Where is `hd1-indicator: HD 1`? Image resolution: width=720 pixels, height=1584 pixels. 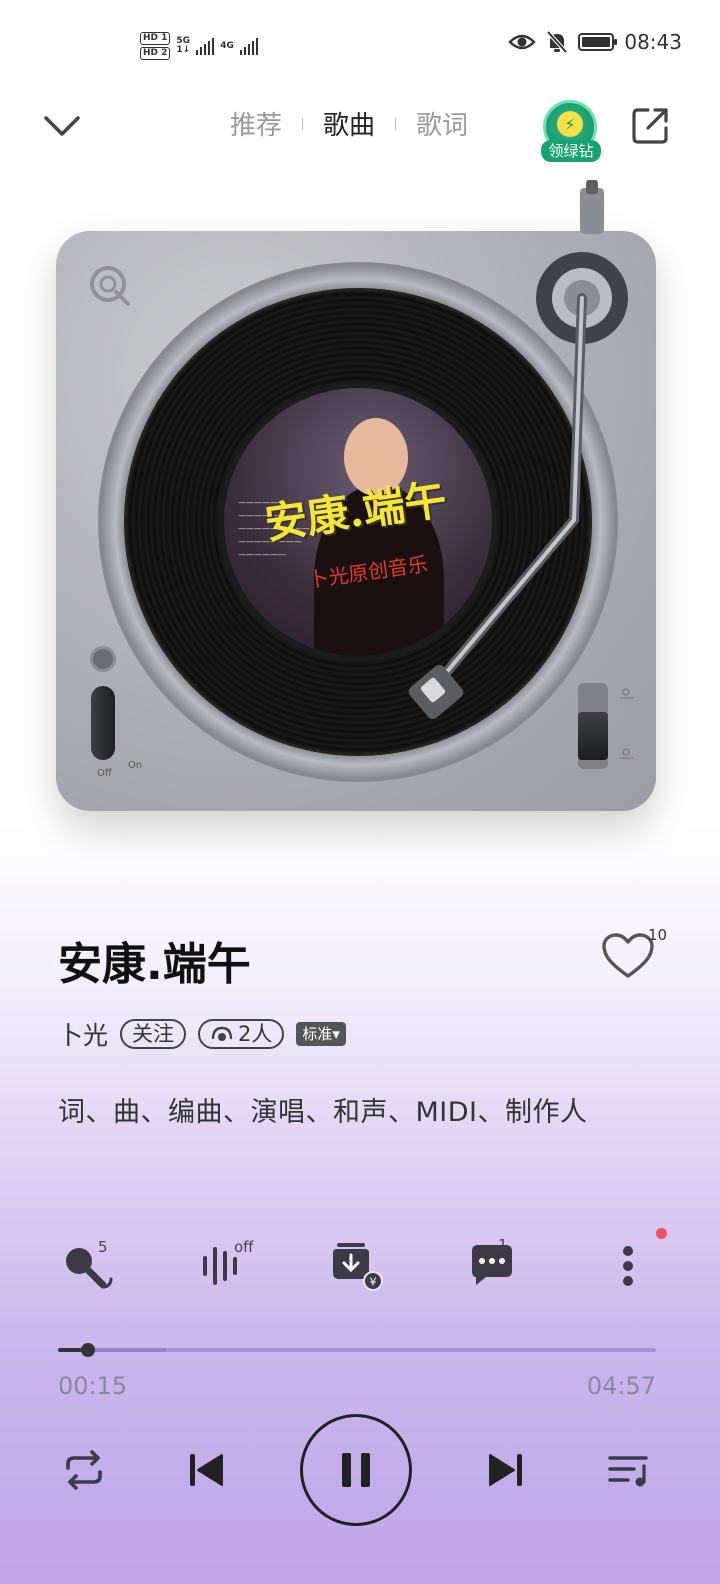
hd1-indicator: HD 1 is located at coordinates (155, 38).